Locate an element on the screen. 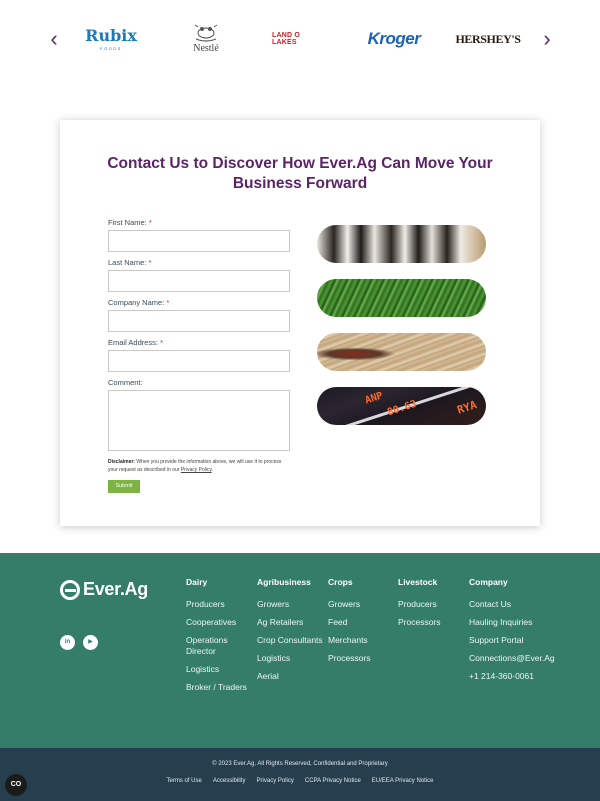  footer-link: Cooperatives is located at coordinates (219, 622).